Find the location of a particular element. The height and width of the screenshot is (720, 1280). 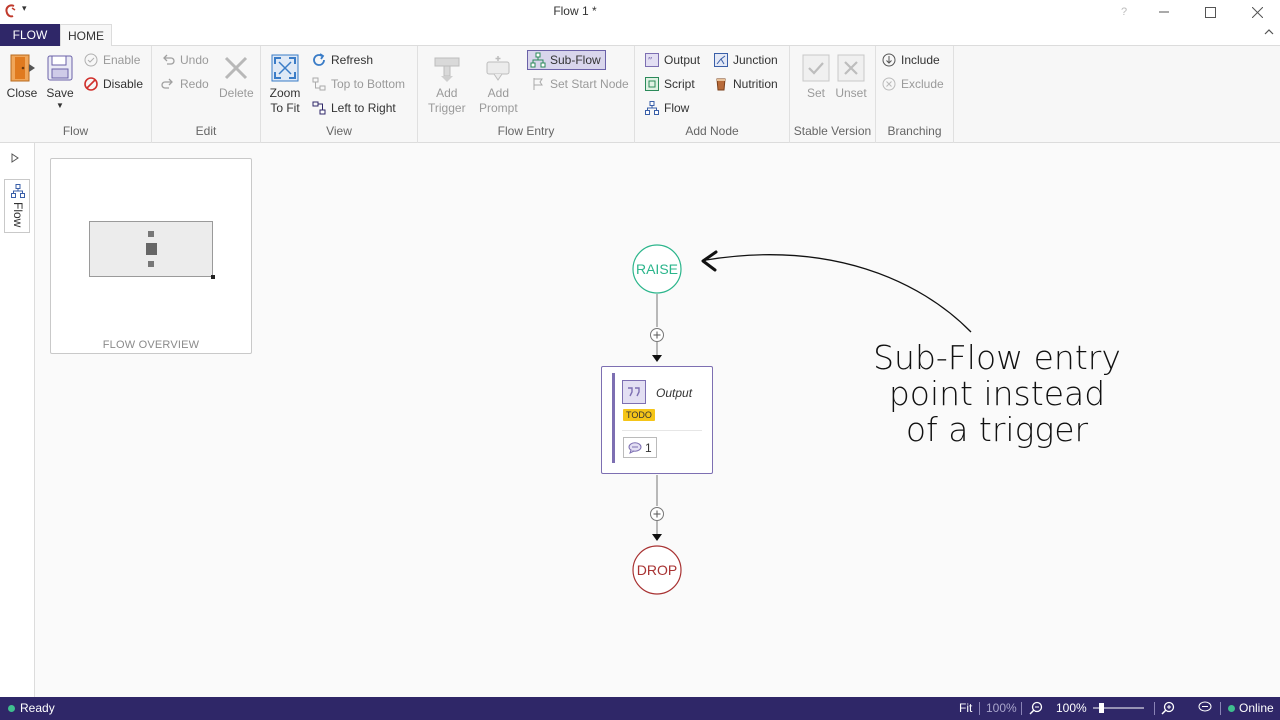

status-dot-icon is located at coordinates (11, 708).